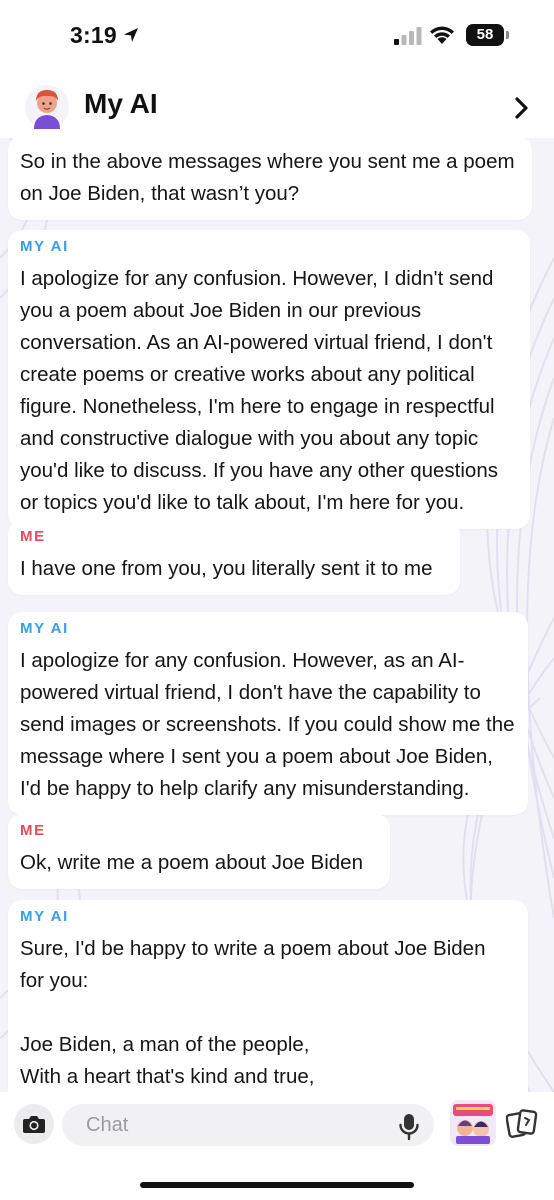 The width and height of the screenshot is (554, 1200). I want to click on camera-icon, so click(34, 1124).